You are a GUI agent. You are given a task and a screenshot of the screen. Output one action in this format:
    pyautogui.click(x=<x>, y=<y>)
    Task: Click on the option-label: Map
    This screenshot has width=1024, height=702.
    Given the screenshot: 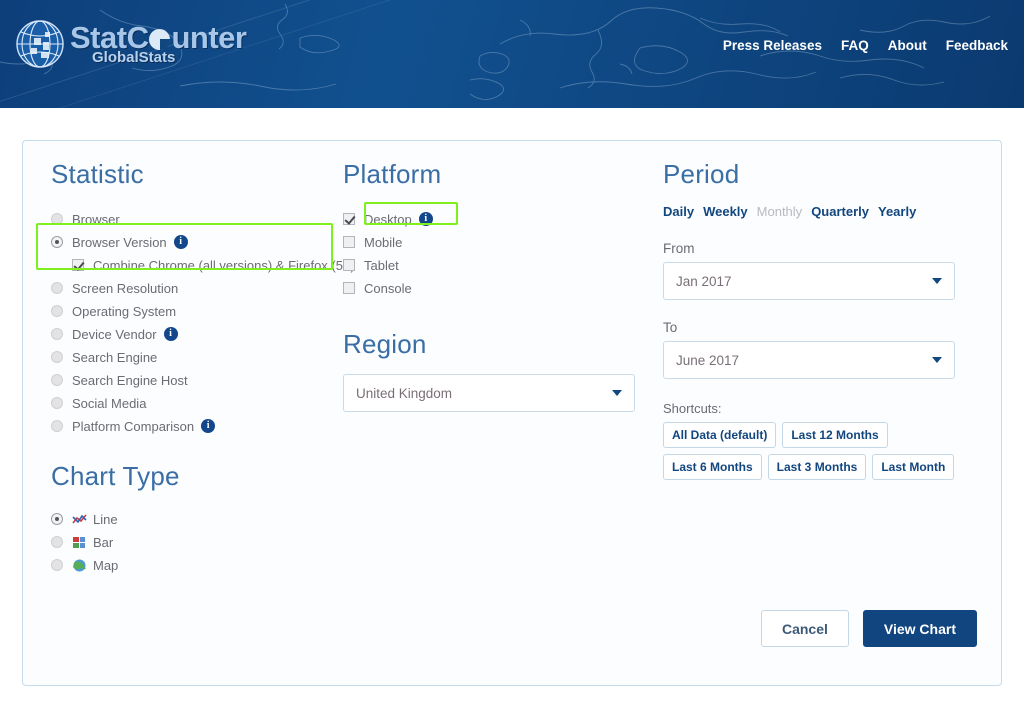 What is the action you would take?
    pyautogui.click(x=106, y=565)
    